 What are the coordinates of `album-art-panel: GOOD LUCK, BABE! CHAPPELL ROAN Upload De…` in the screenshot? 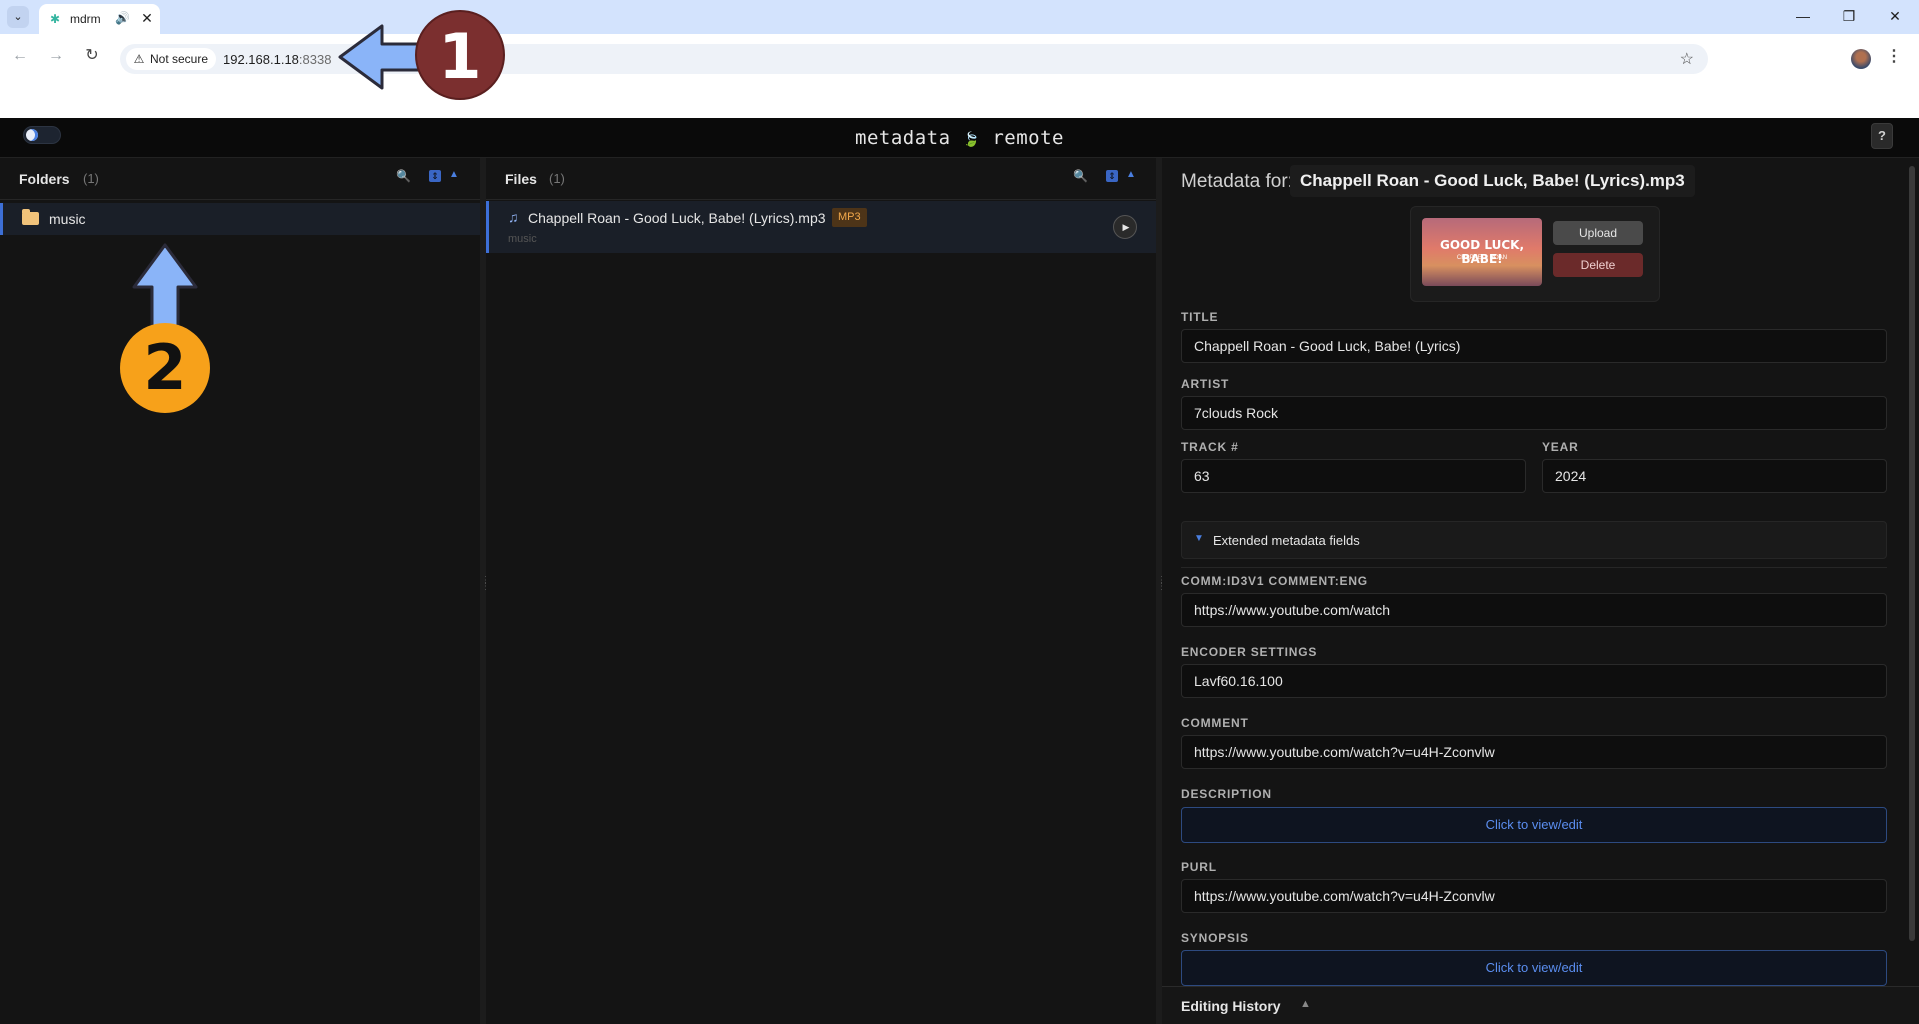 It's located at (1535, 254).